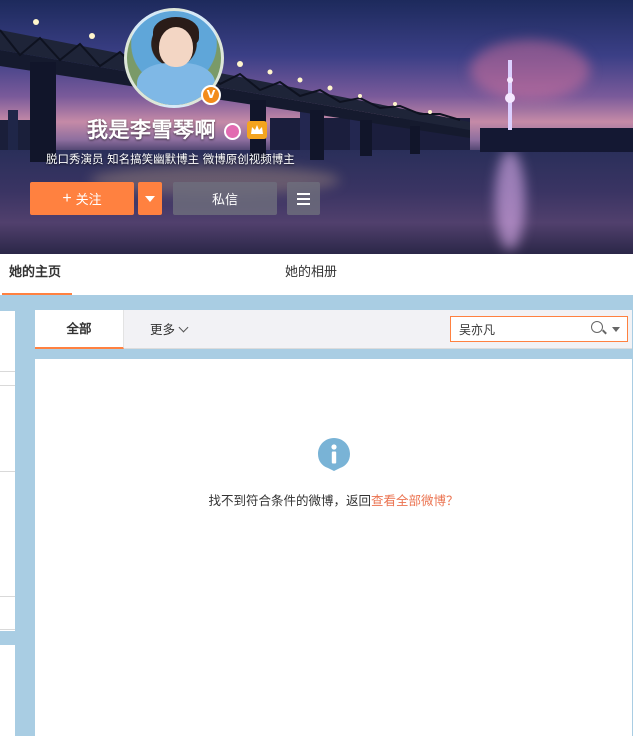 The image size is (633, 736). Describe the element at coordinates (211, 95) in the screenshot. I see `verified-badge-icon: V` at that location.